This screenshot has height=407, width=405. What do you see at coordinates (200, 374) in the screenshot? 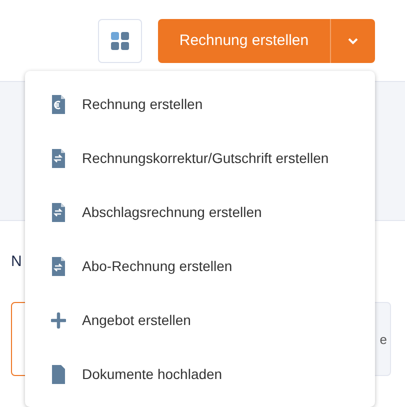
I see `menu-item: Dokumente hochladen` at bounding box center [200, 374].